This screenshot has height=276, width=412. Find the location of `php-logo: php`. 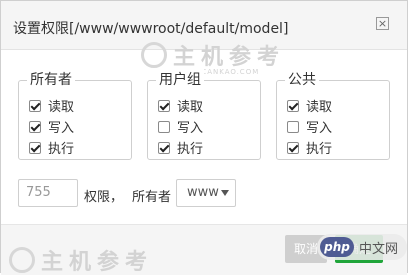

php-logo: php is located at coordinates (337, 247).